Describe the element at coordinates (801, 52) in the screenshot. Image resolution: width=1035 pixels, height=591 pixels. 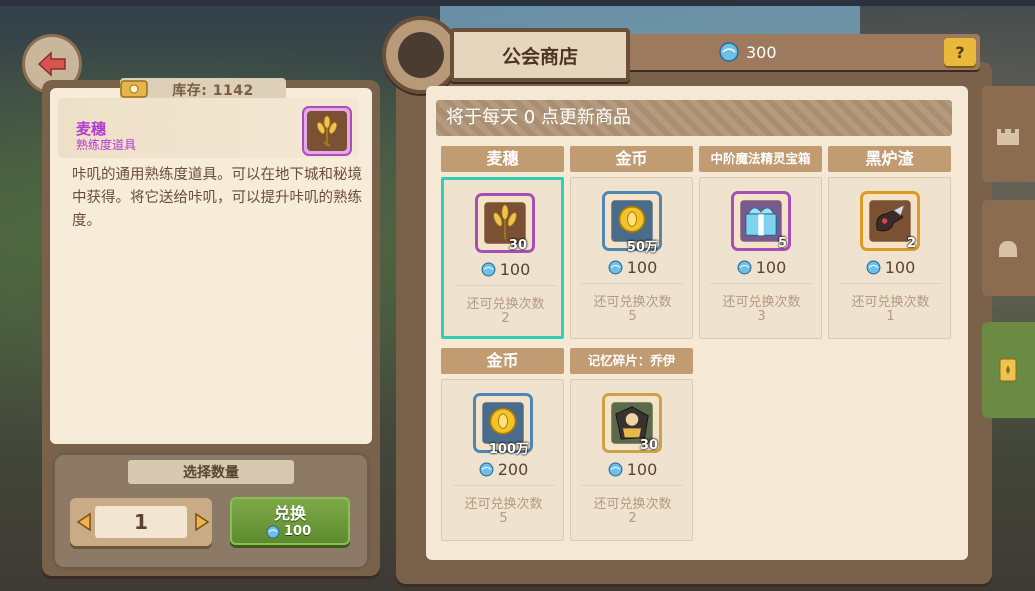
I see `header-bar` at that location.